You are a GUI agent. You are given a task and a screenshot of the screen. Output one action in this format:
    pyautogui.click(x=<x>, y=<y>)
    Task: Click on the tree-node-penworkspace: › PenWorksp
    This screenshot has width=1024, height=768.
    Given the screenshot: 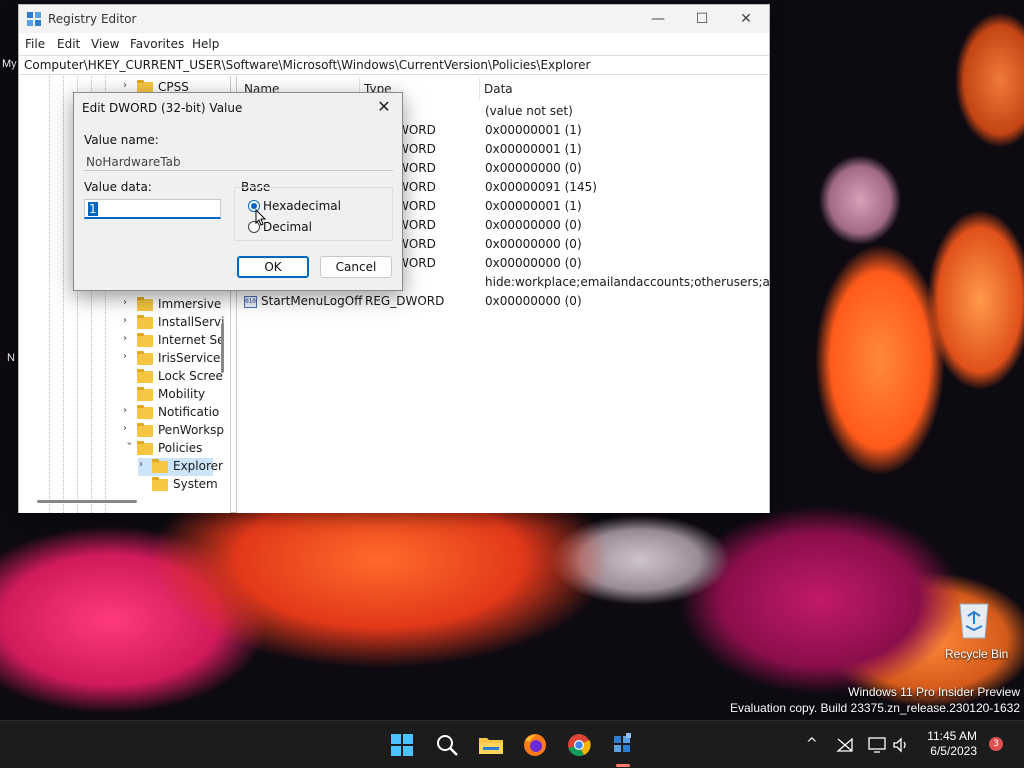 What is the action you would take?
    pyautogui.click(x=173, y=431)
    